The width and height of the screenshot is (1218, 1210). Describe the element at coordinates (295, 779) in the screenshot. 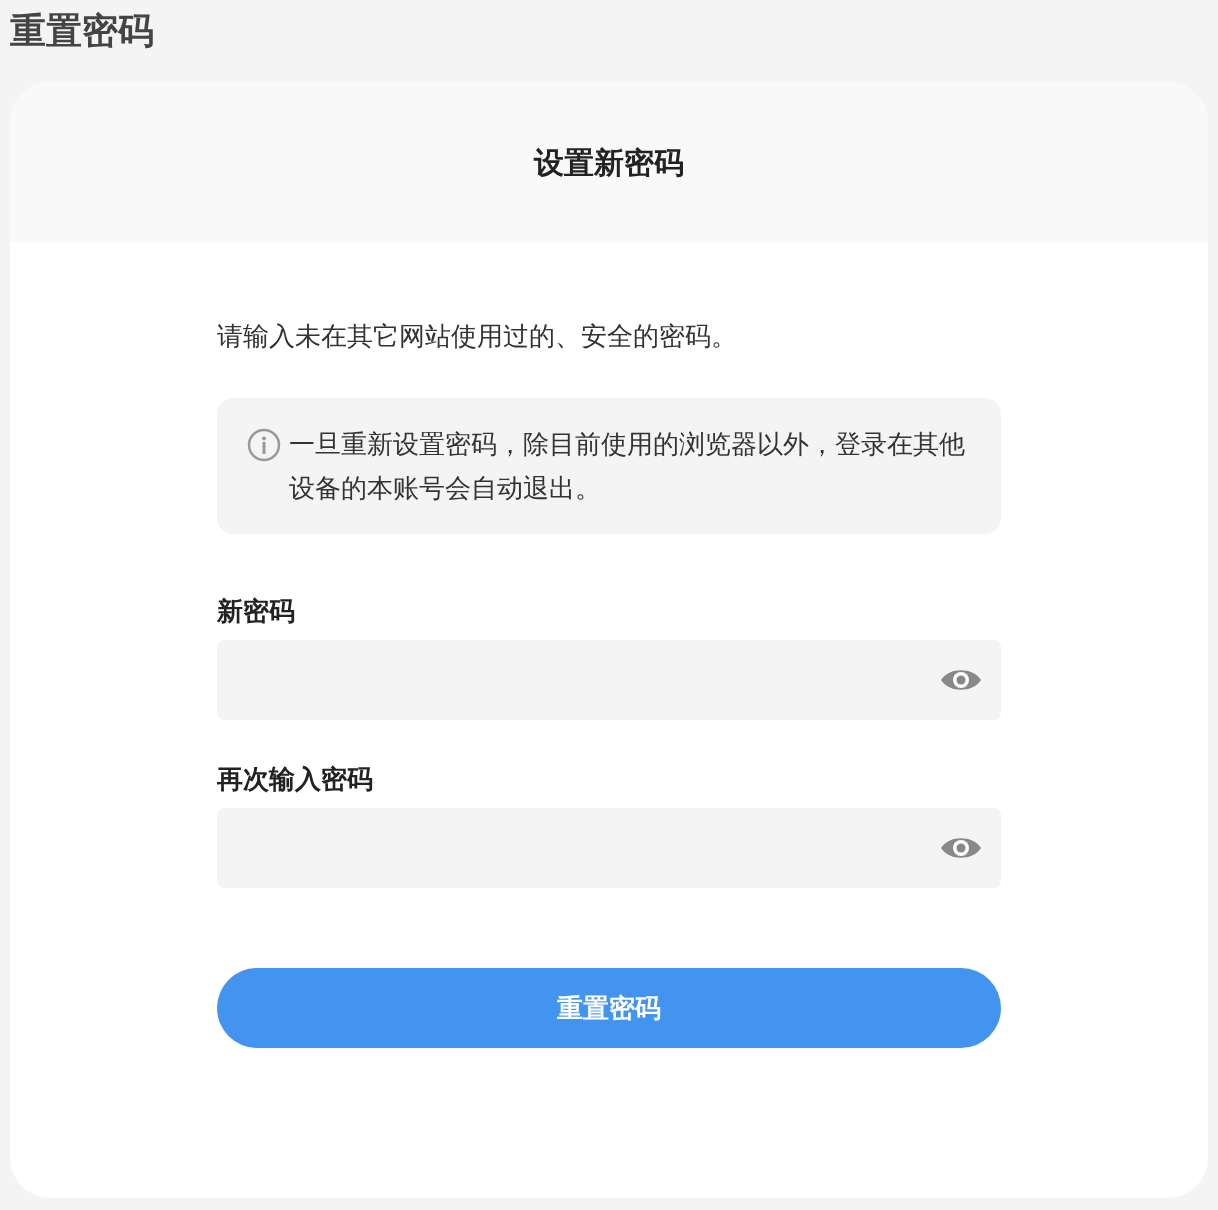

I see `field-label: 再次输入密码` at that location.